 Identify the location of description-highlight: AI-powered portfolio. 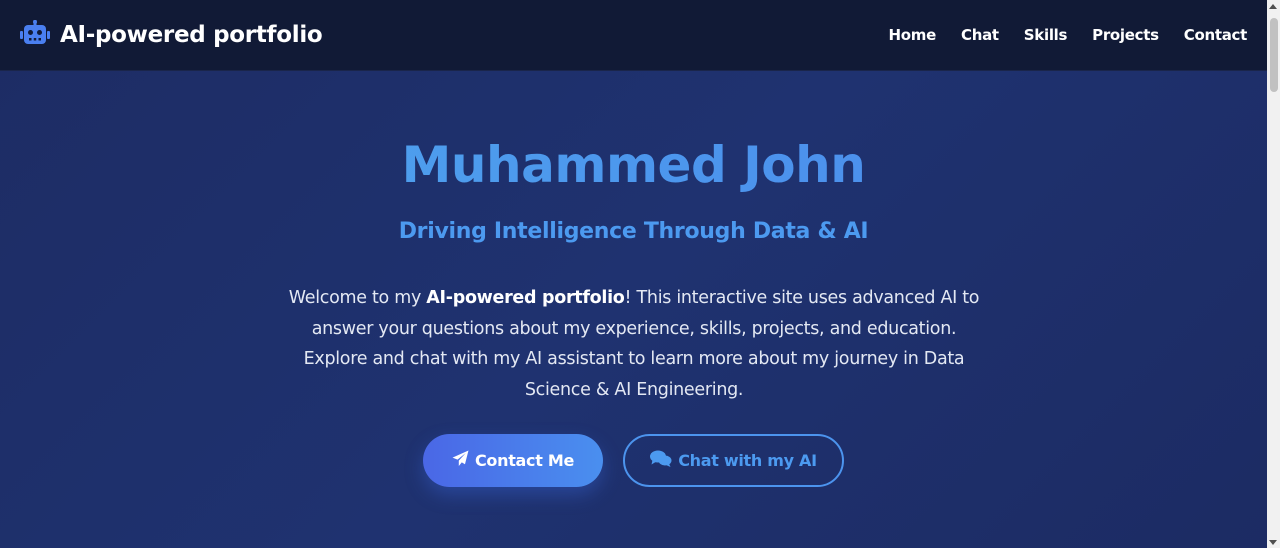
(525, 298).